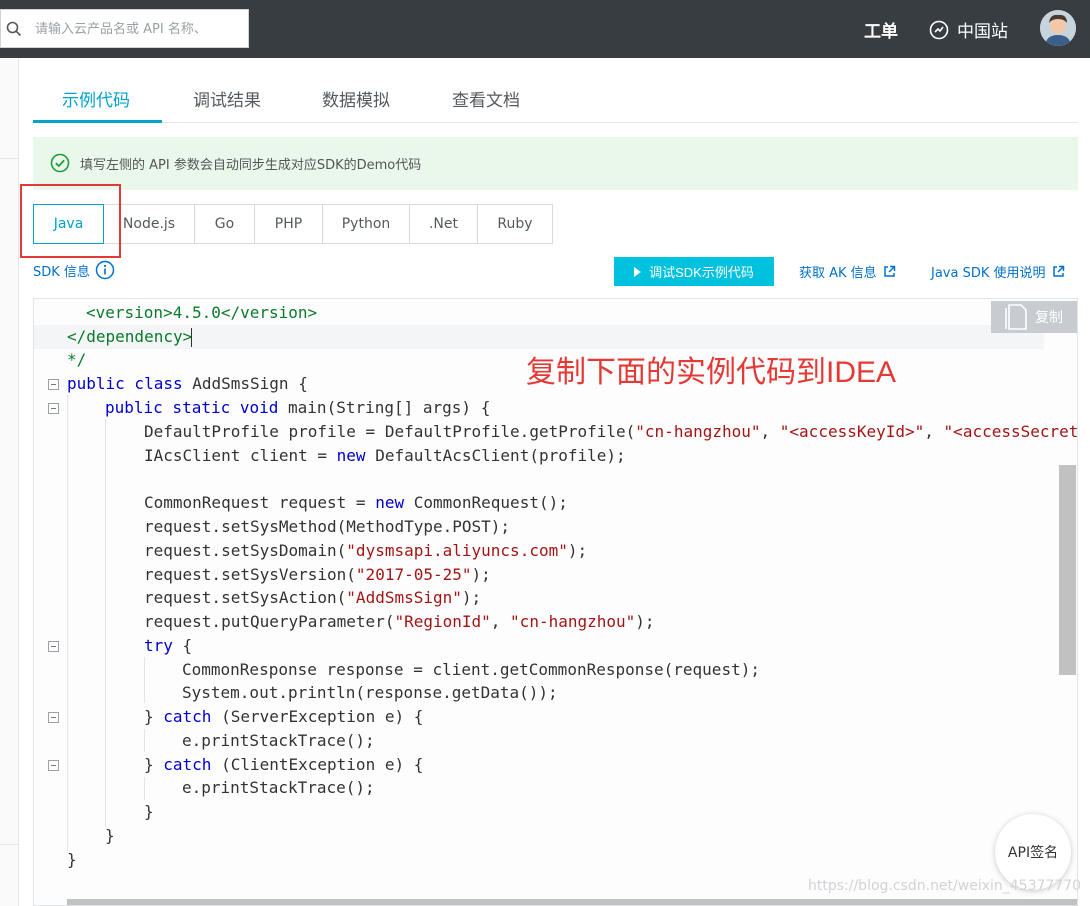 The height and width of the screenshot is (906, 1090). What do you see at coordinates (370, 692) in the screenshot?
I see `code-token: System.out.println(response.getData());` at bounding box center [370, 692].